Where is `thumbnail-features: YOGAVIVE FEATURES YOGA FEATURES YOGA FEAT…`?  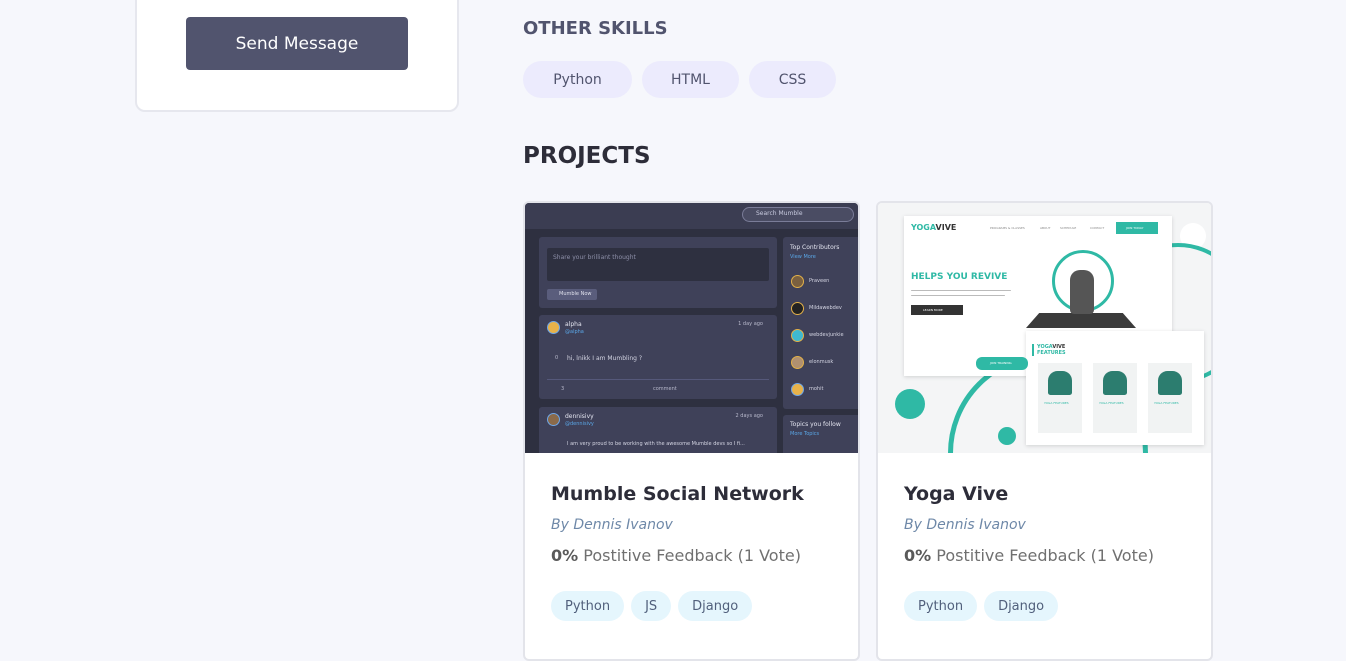 thumbnail-features: YOGAVIVE FEATURES YOGA FEATURES YOGA FEAT… is located at coordinates (1115, 388).